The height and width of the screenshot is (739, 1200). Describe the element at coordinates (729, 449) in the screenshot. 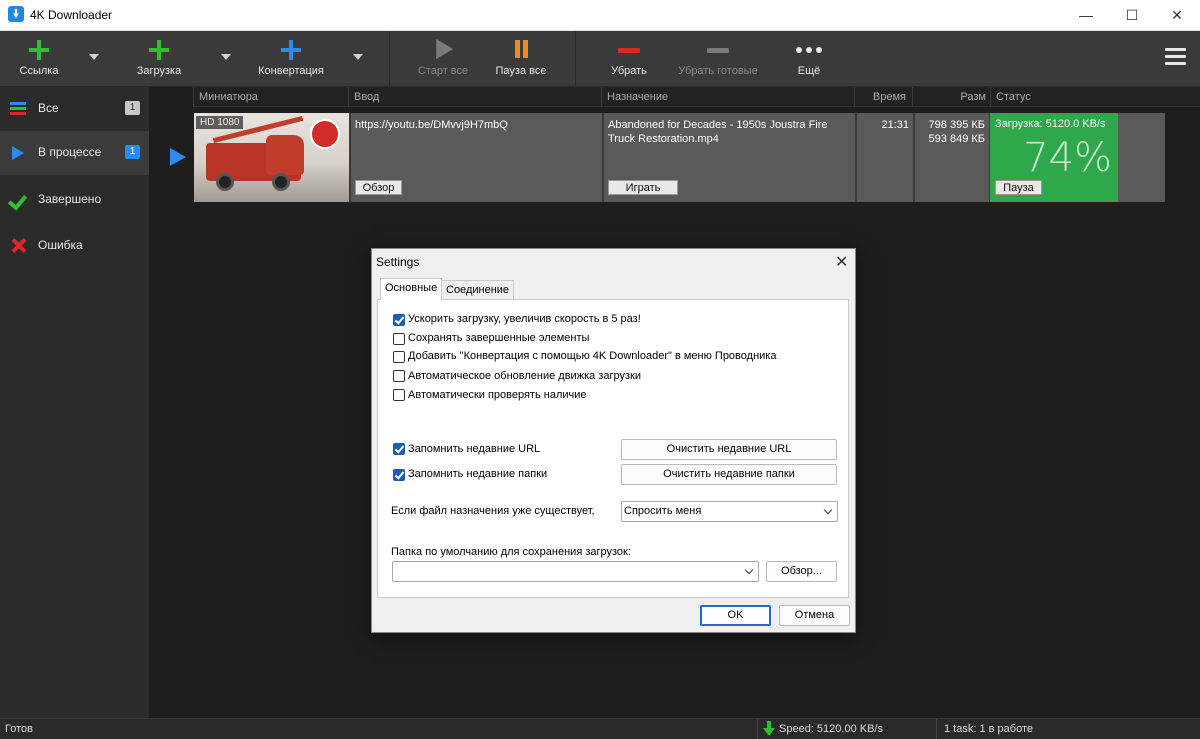

I see `clear-urls-button: Очистить недавние URL` at that location.